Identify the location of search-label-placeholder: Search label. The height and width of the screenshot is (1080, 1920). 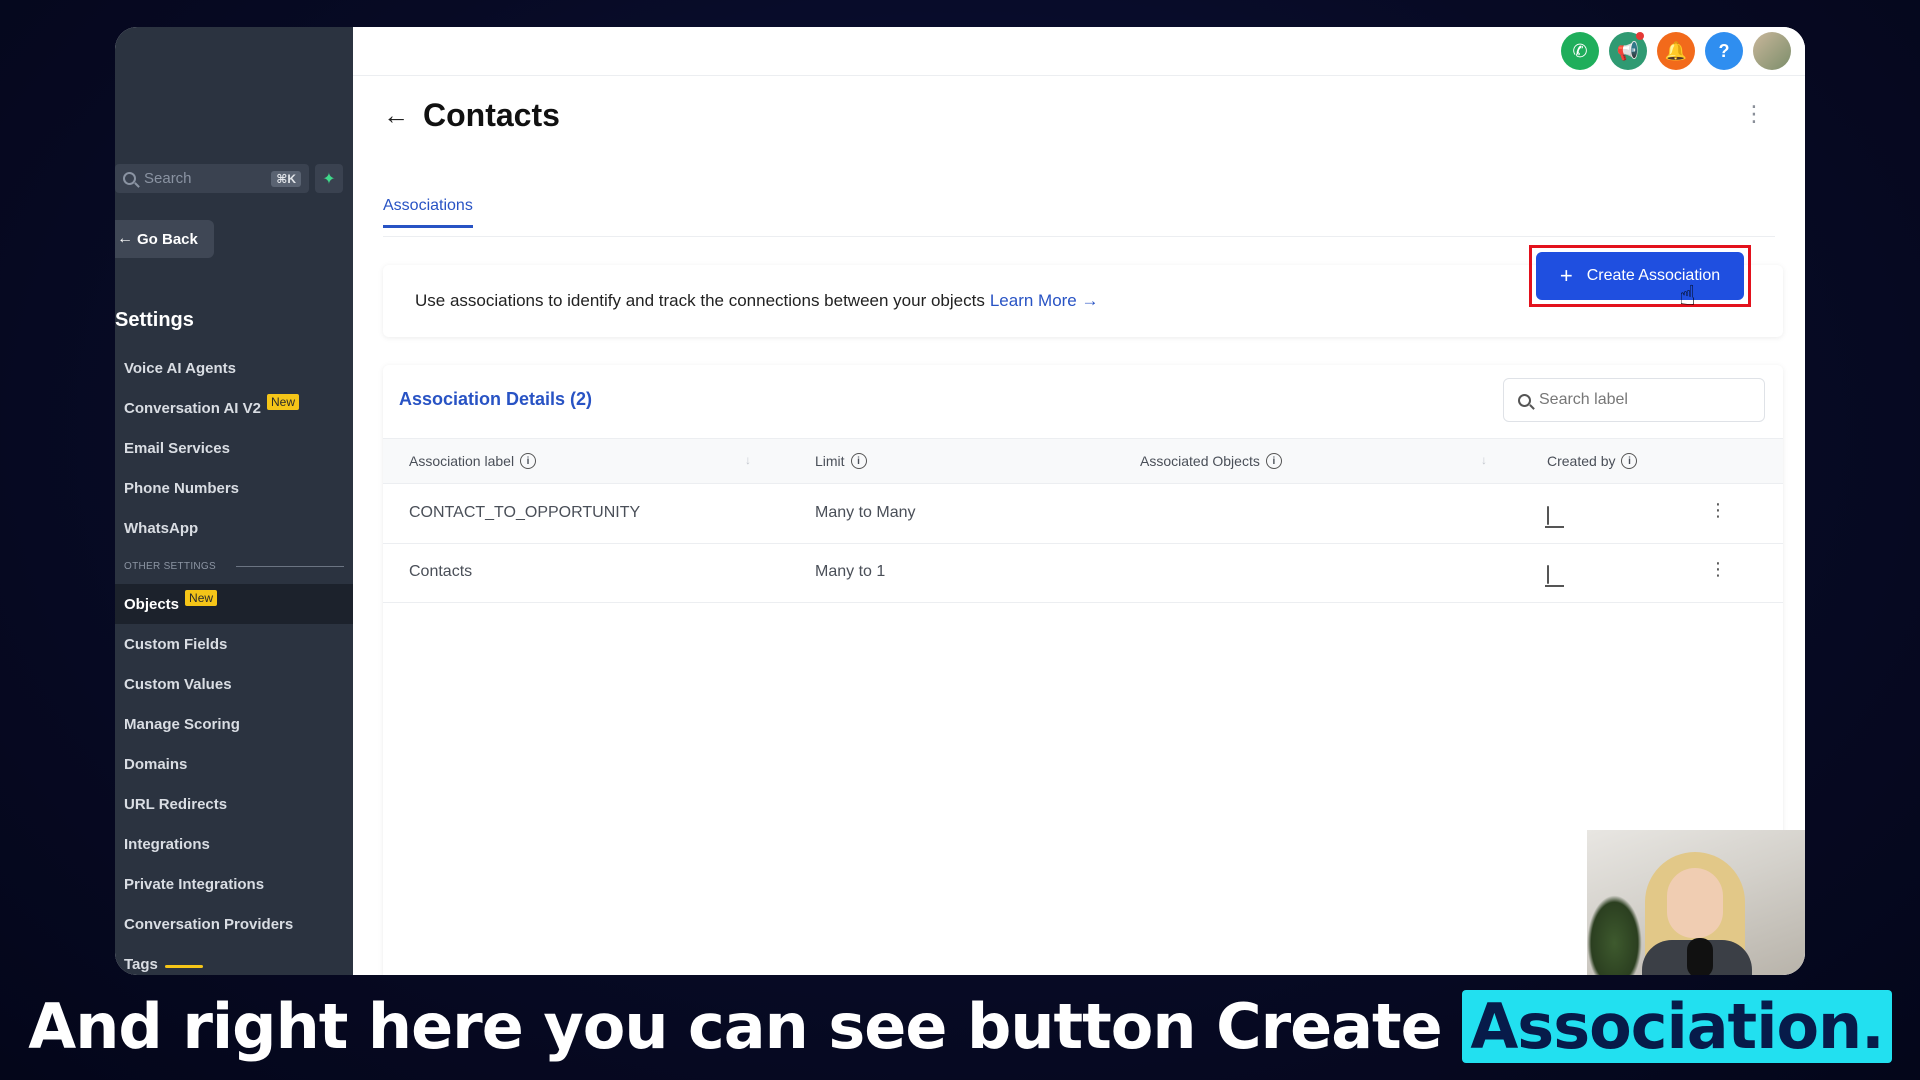
(1583, 399).